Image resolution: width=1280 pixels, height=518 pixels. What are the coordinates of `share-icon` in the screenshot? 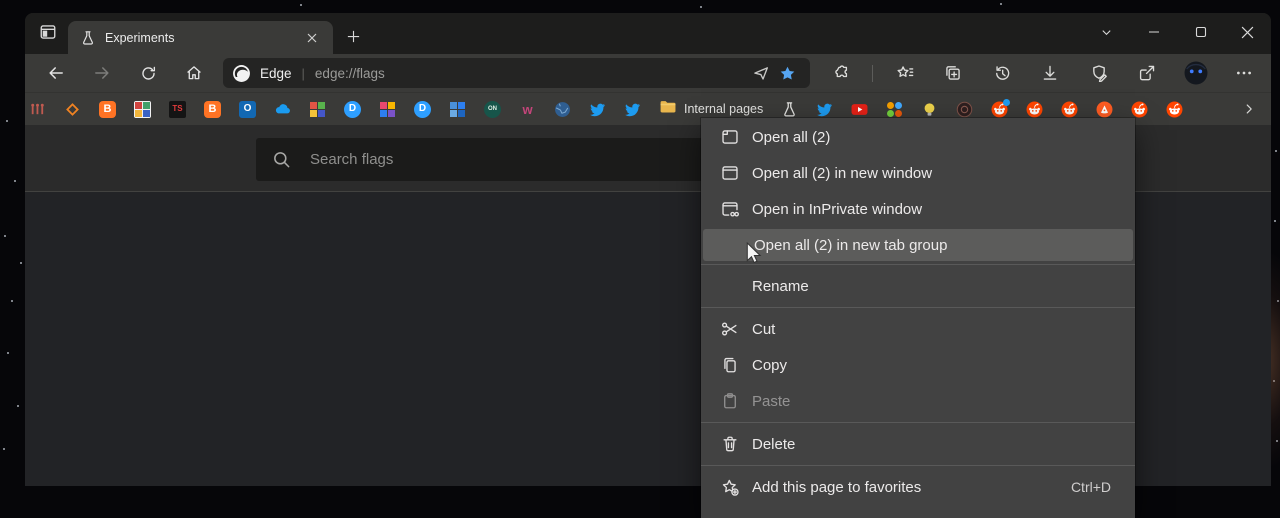 It's located at (1147, 73).